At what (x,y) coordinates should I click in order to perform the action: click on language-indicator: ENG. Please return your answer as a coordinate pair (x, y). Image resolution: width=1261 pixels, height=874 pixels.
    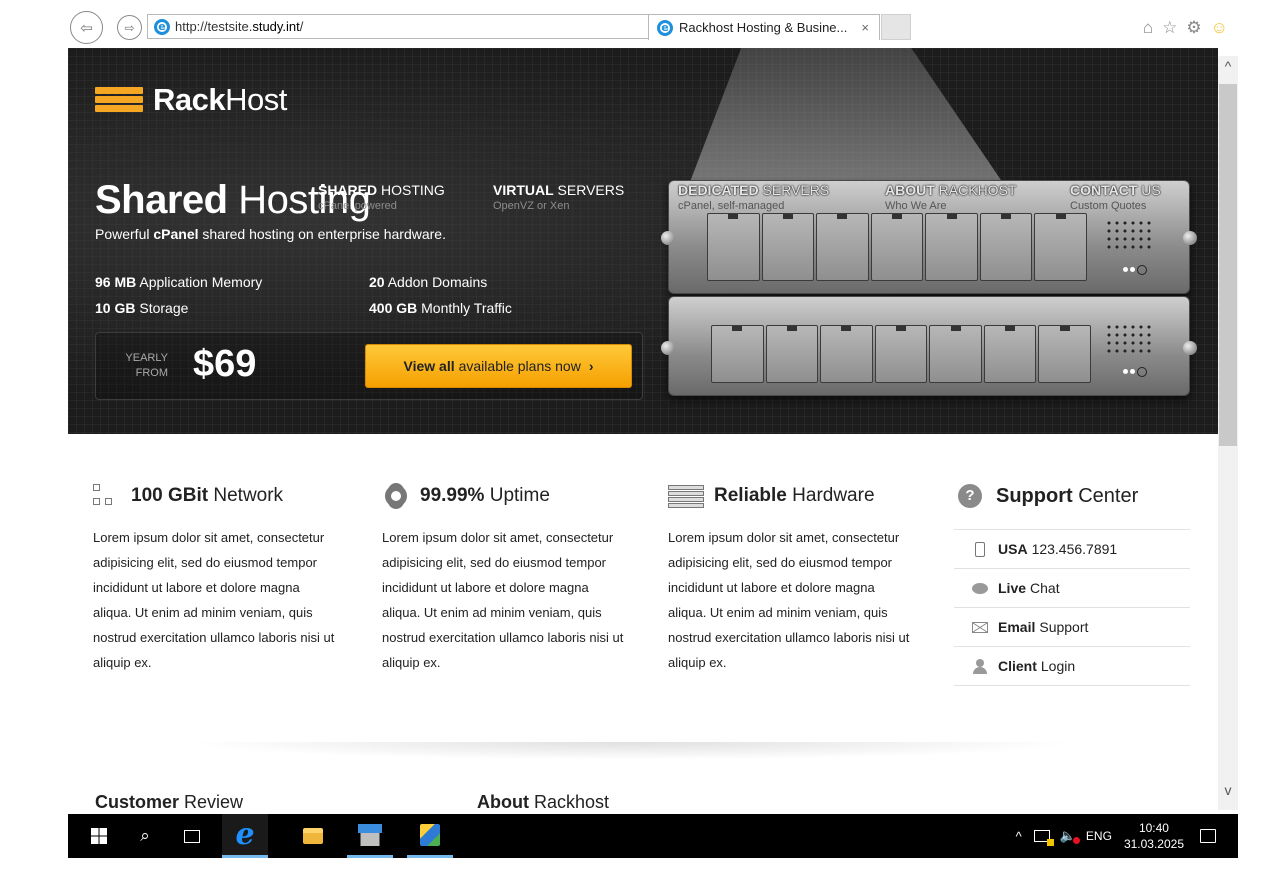
    Looking at the image, I should click on (1099, 836).